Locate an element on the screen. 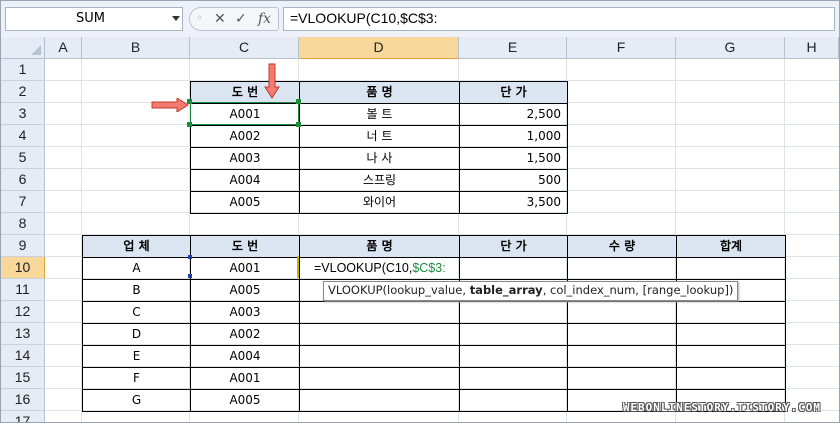 This screenshot has width=840, height=423. table1-cell: A005 is located at coordinates (245, 202).